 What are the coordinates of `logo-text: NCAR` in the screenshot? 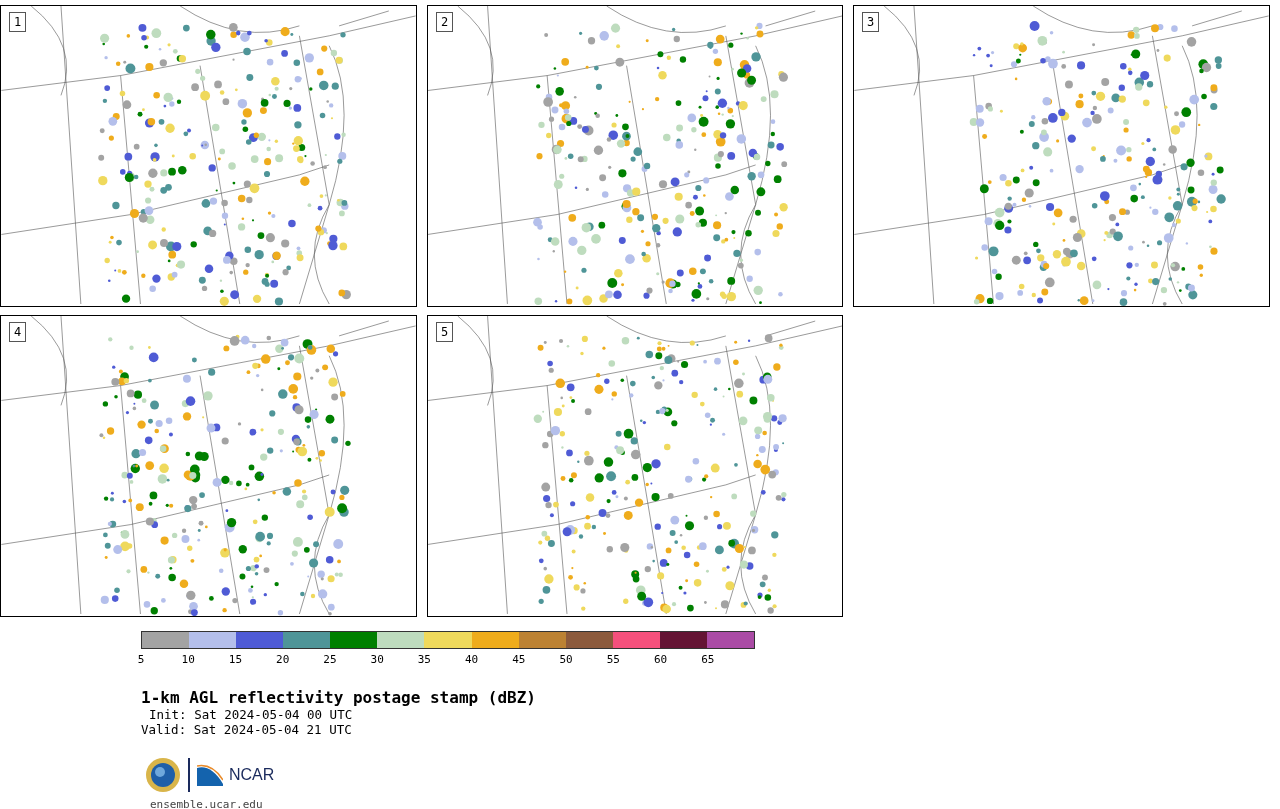 It's located at (252, 775).